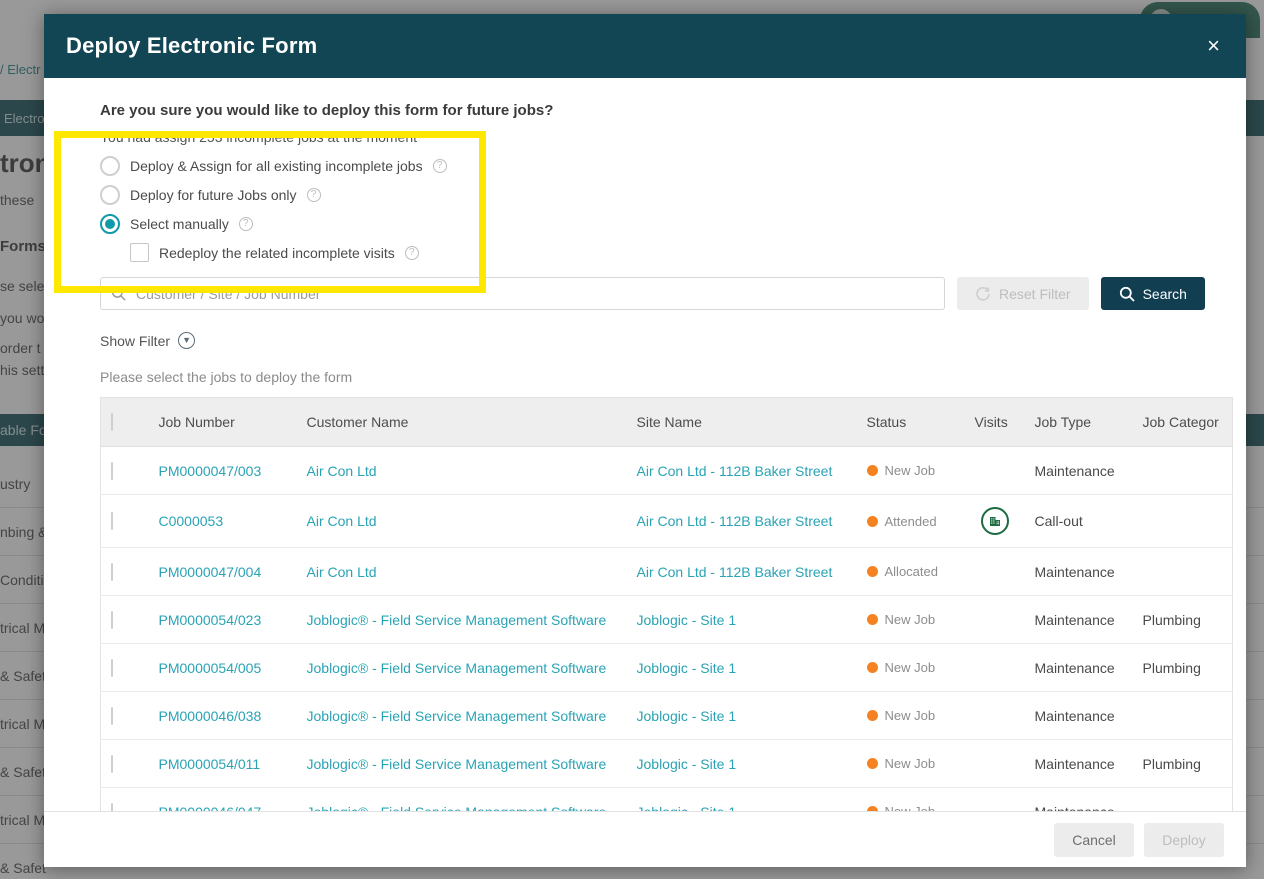  What do you see at coordinates (187, 340) in the screenshot?
I see `chevron-down-circle-icon: ▼` at bounding box center [187, 340].